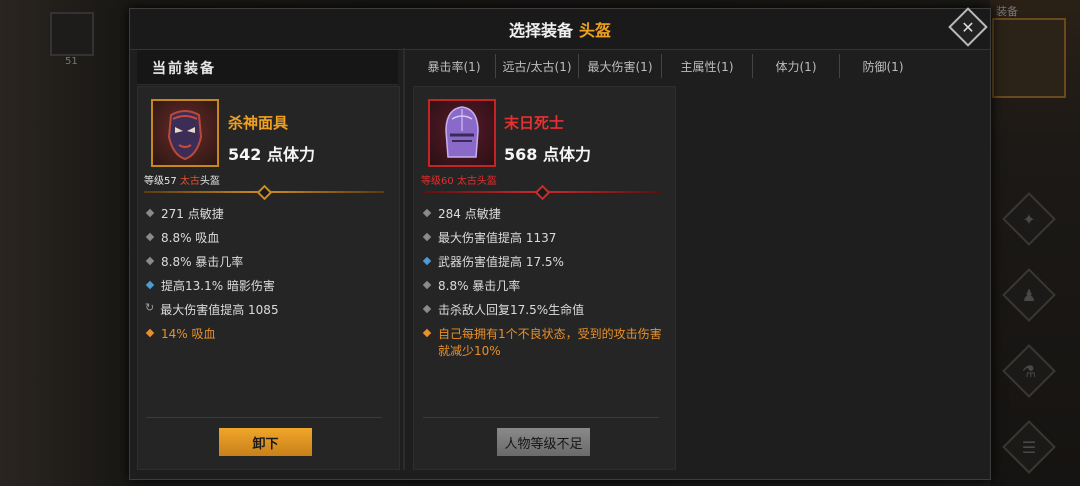 The height and width of the screenshot is (486, 1080). What do you see at coordinates (537, 66) in the screenshot?
I see `tab-ancient: 远古/太古(1)` at bounding box center [537, 66].